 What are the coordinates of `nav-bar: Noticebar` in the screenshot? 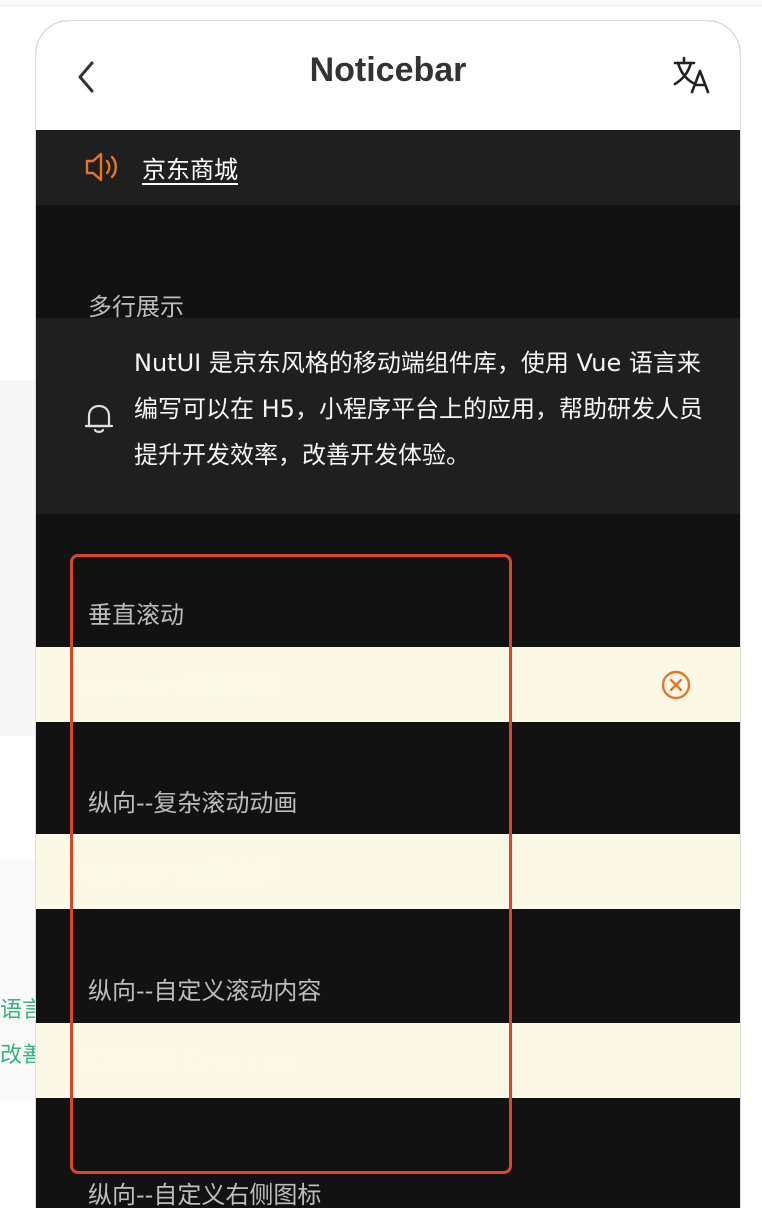 It's located at (388, 75).